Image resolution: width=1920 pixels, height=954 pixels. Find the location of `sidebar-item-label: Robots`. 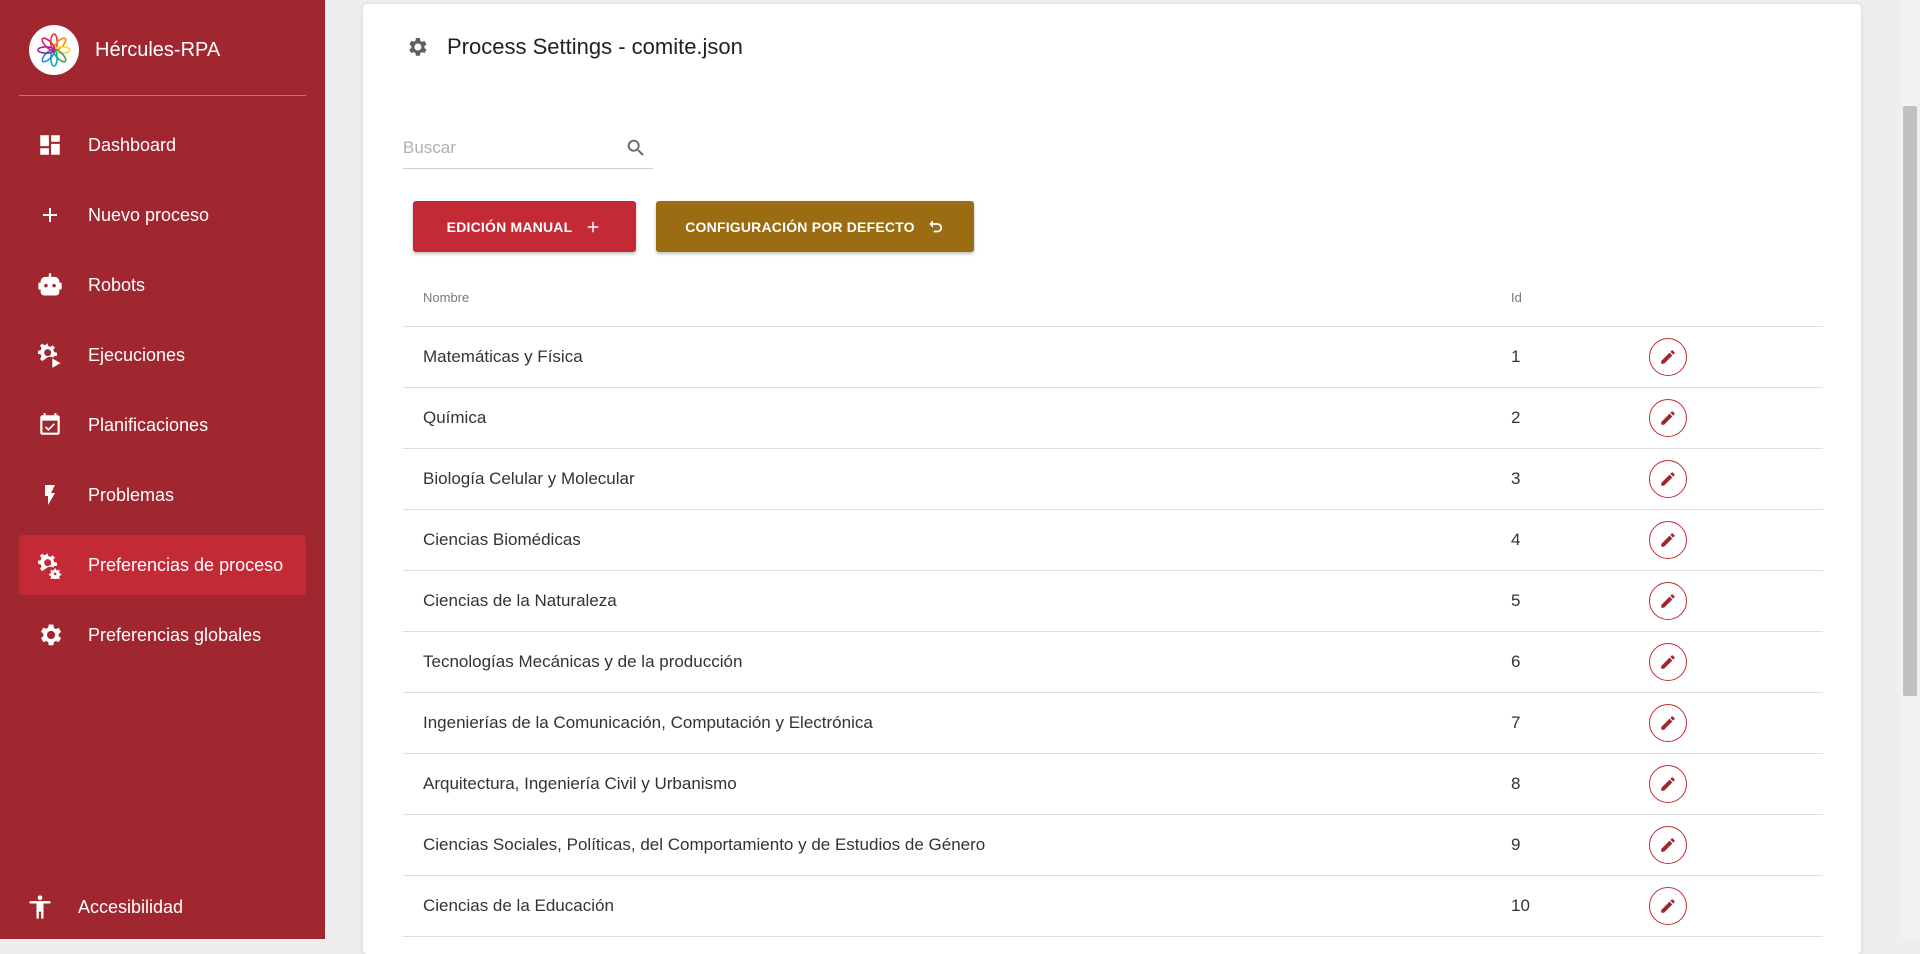

sidebar-item-label: Robots is located at coordinates (117, 284).